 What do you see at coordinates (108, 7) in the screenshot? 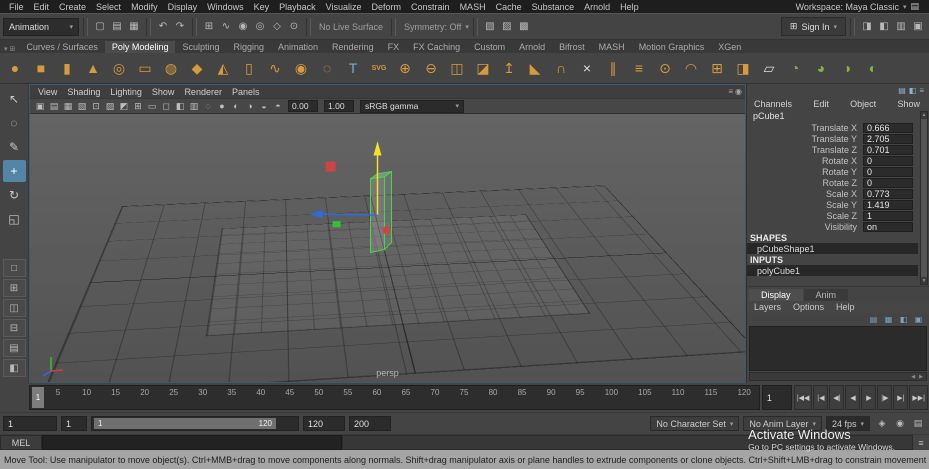
I see `menu-item: Select` at bounding box center [108, 7].